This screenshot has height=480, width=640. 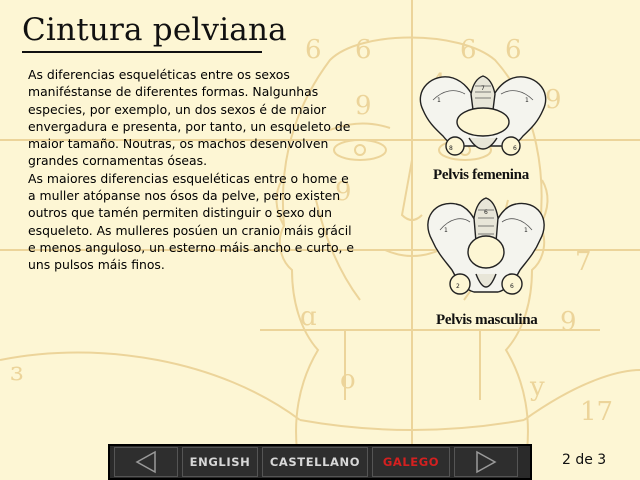 I want to click on right-arrow-icon, so click(x=486, y=462).